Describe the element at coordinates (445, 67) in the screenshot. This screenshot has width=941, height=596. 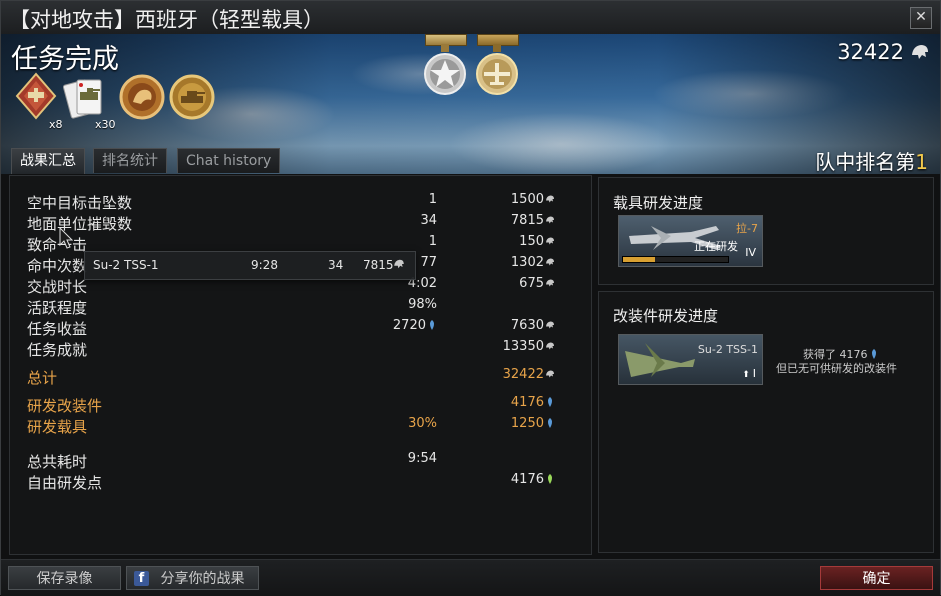
I see `silver-star-medal-icon` at that location.